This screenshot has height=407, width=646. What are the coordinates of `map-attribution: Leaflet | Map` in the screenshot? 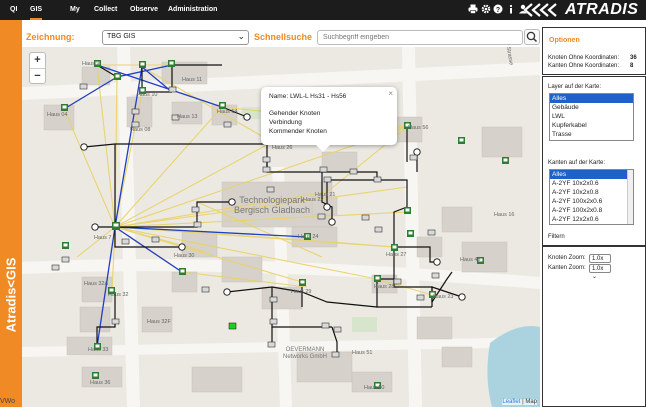 It's located at (519, 402).